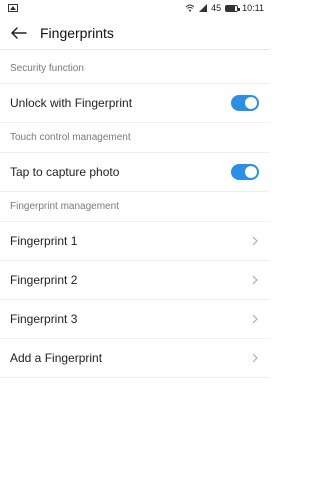 The width and height of the screenshot is (320, 480). Describe the element at coordinates (135, 358) in the screenshot. I see `add-fingerprint-row: Add a Fingerprint` at that location.